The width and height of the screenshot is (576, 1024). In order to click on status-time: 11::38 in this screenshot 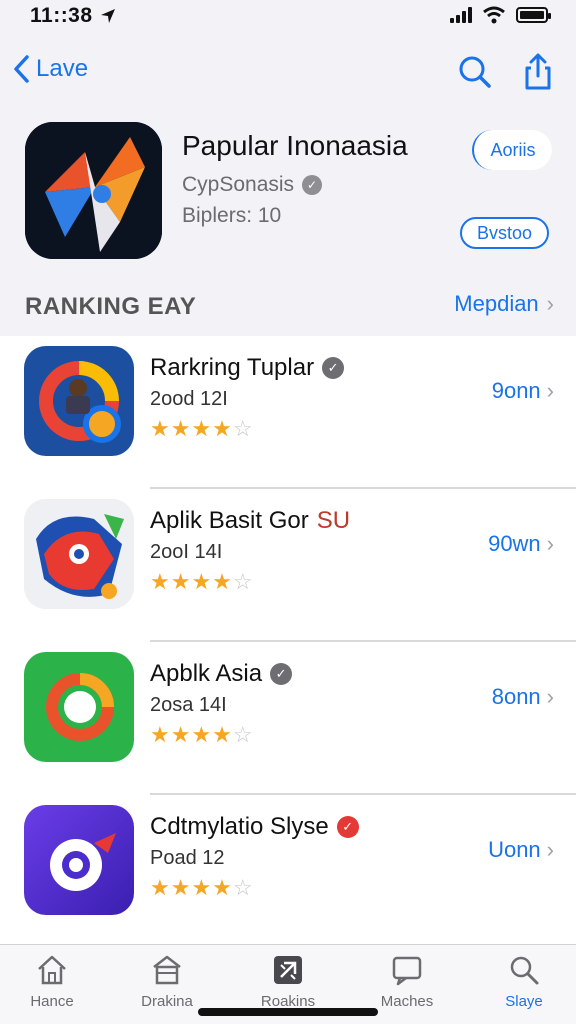, I will do `click(73, 16)`.